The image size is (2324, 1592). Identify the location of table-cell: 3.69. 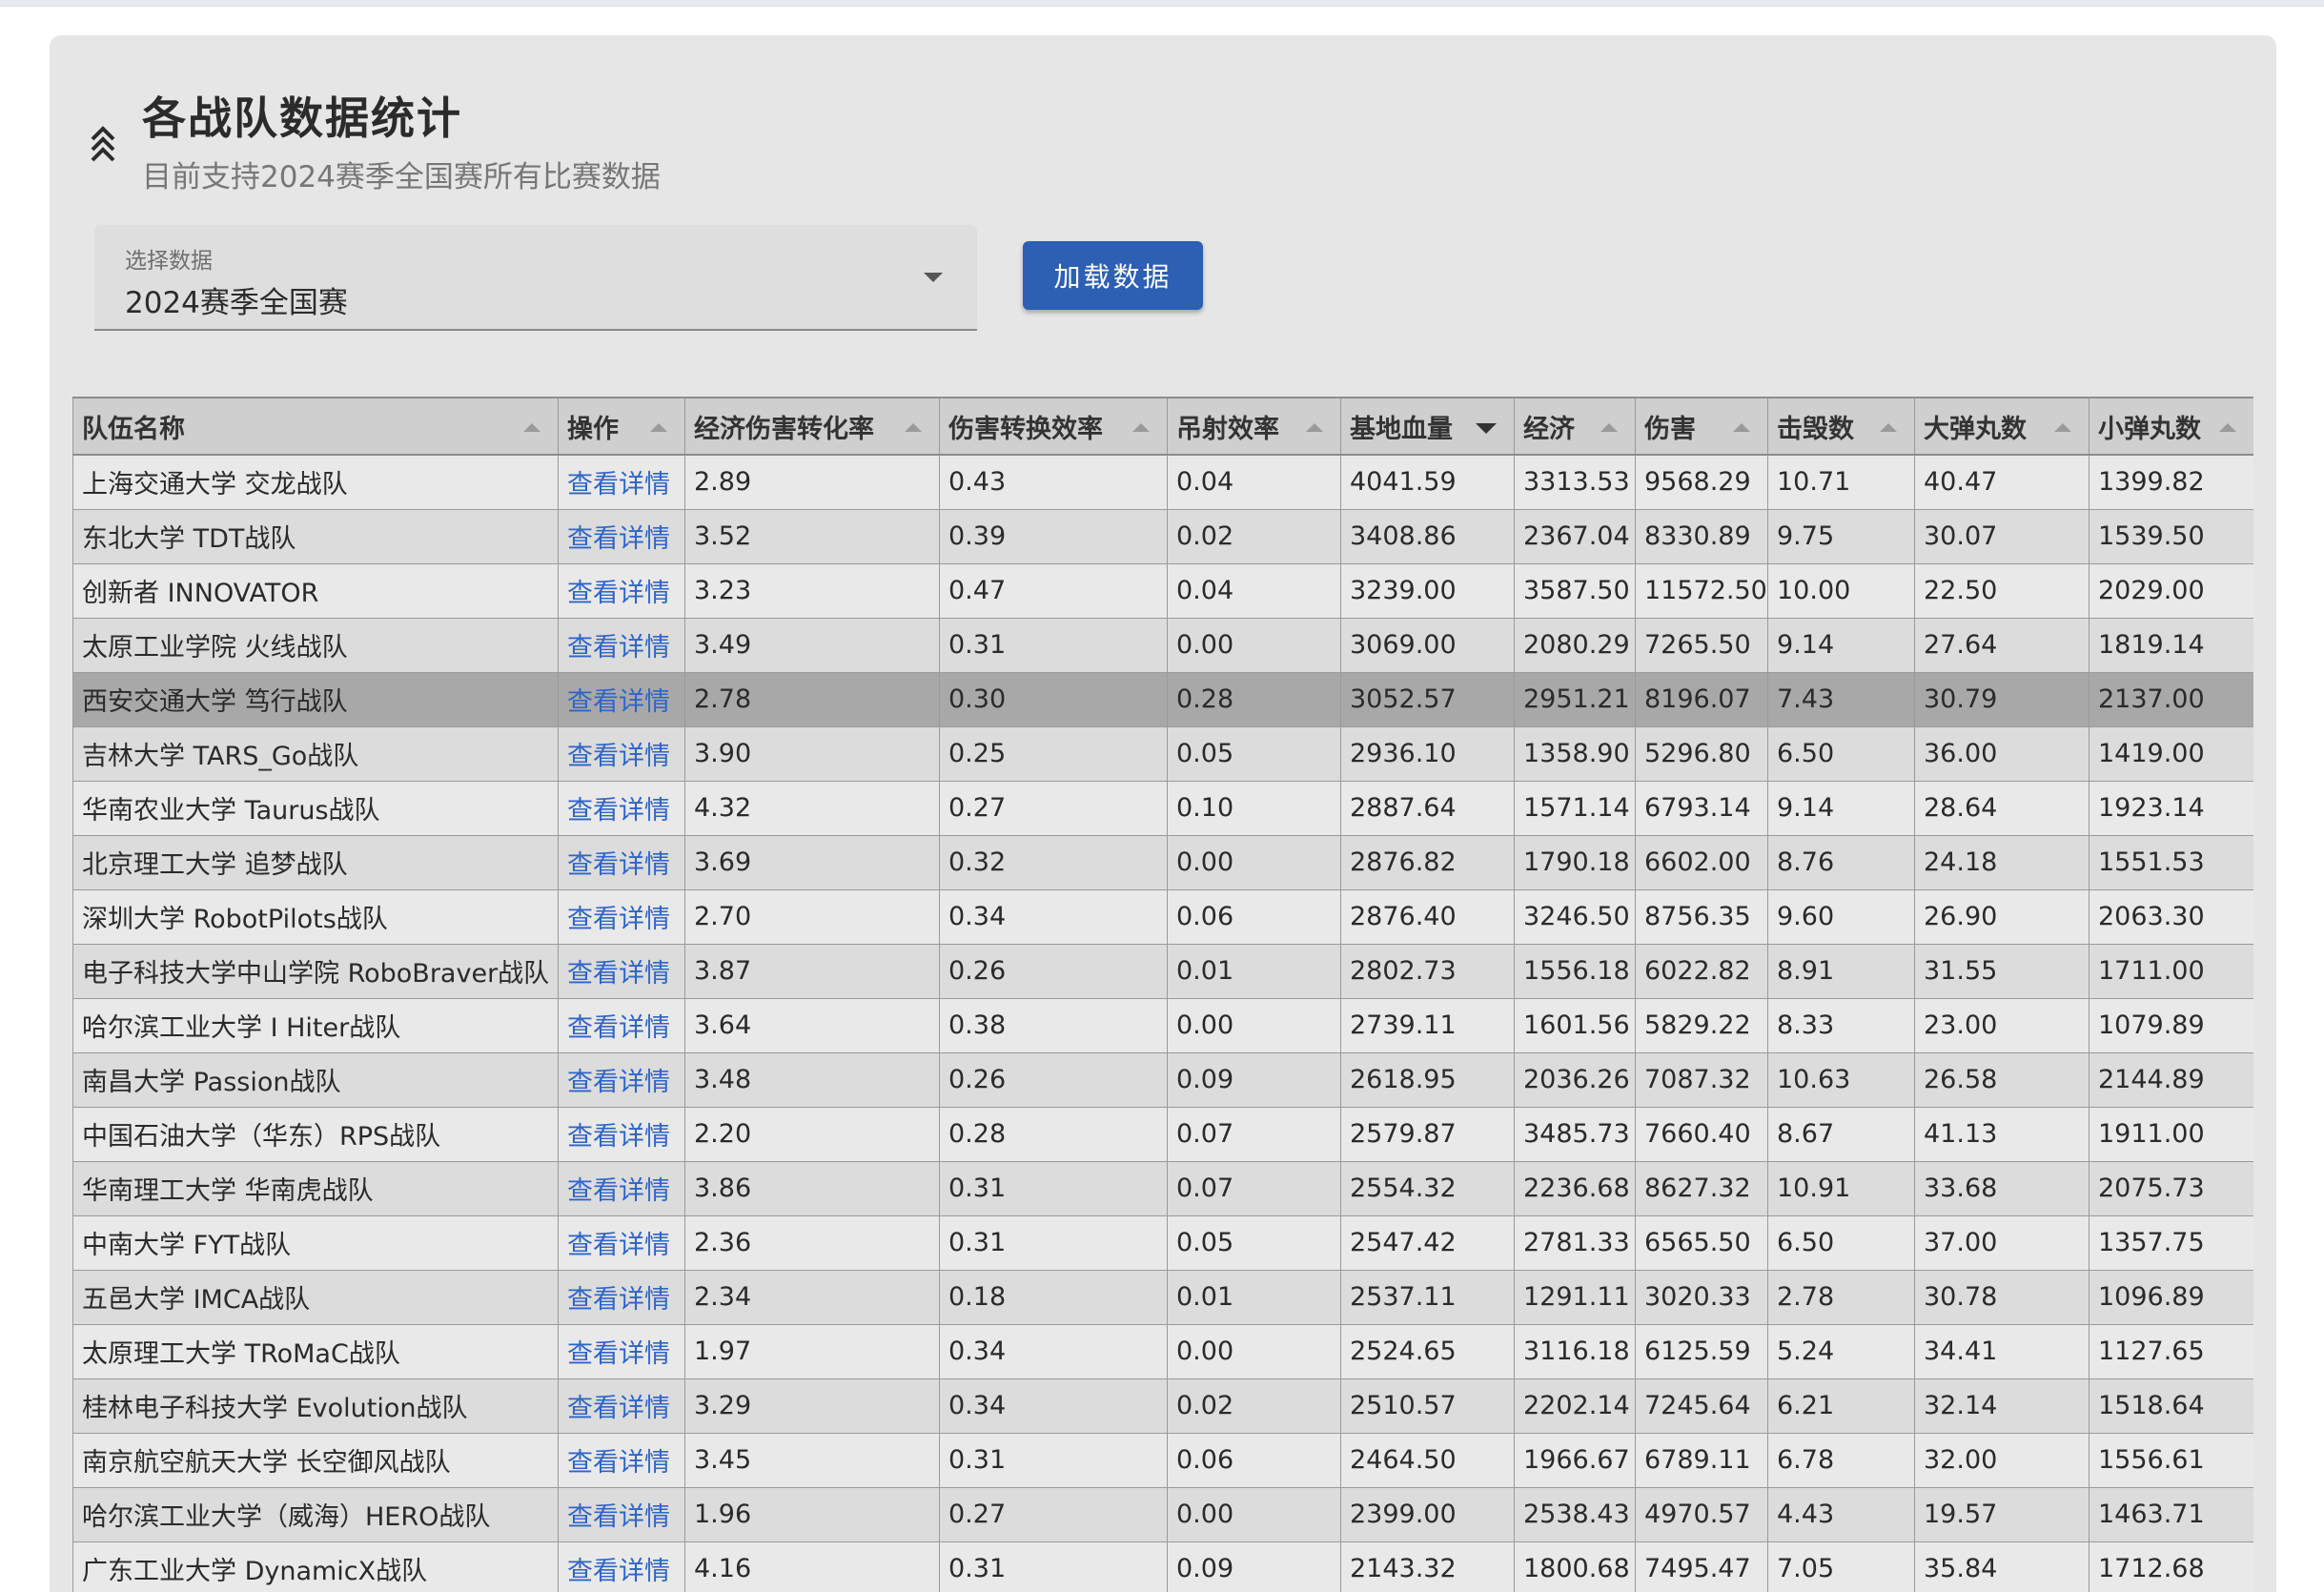
(812, 862).